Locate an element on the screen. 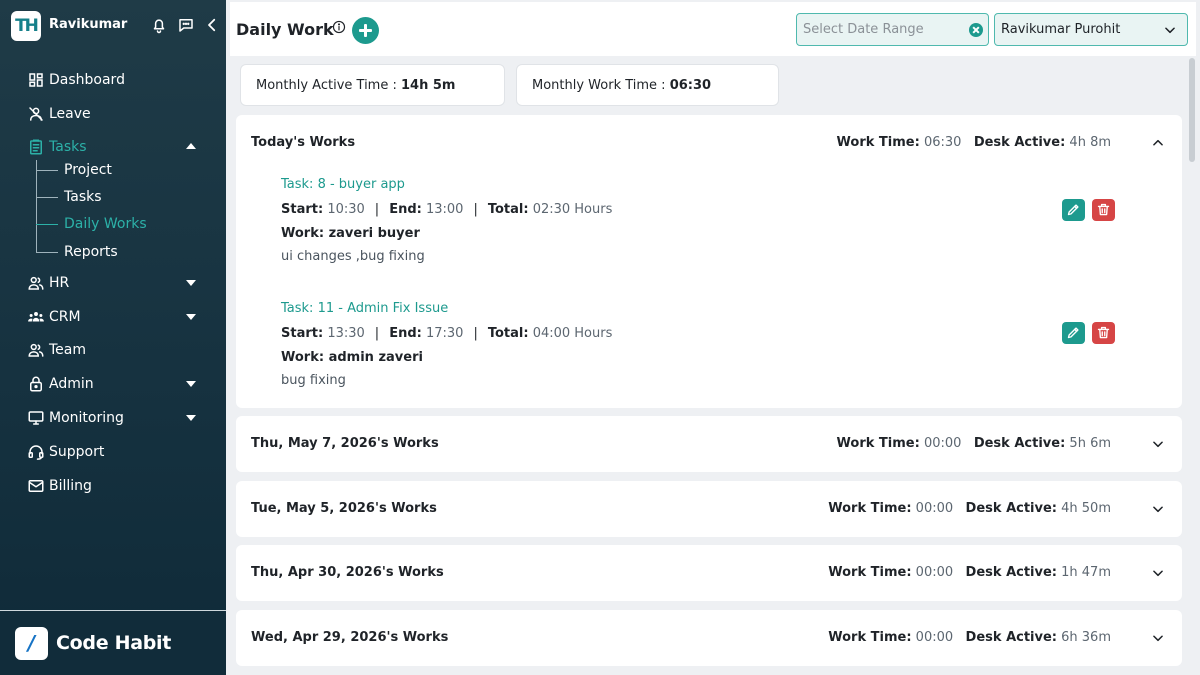 The image size is (1200, 675). sidebar-footer: / Code Habit is located at coordinates (113, 642).